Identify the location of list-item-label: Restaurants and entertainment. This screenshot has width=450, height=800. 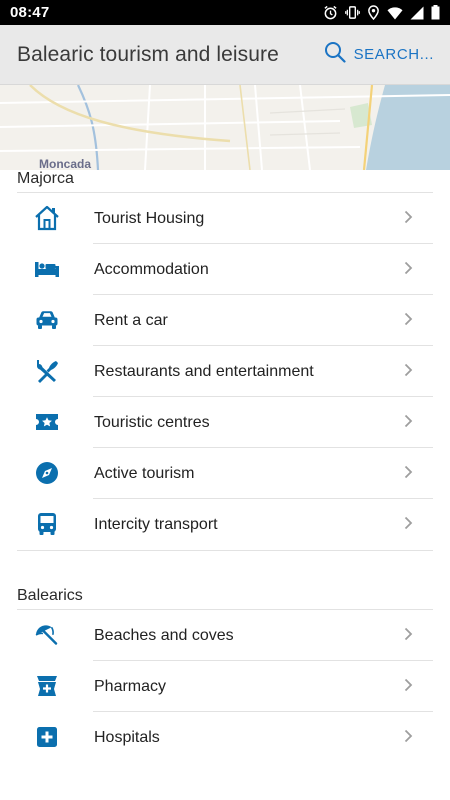
(204, 371).